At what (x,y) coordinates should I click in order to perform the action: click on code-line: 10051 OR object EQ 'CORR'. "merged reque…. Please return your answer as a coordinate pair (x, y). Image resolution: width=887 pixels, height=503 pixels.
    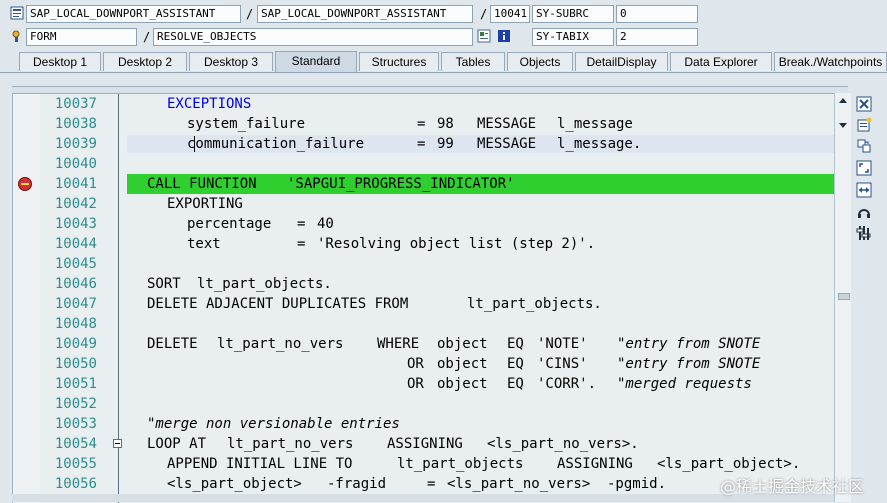
    Looking at the image, I should click on (424, 384).